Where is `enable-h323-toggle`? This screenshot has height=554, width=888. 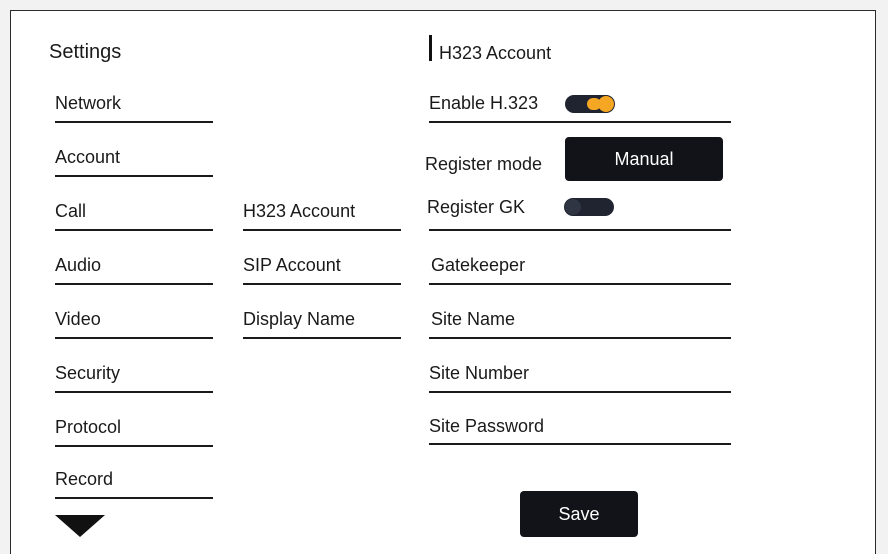
enable-h323-toggle is located at coordinates (590, 104).